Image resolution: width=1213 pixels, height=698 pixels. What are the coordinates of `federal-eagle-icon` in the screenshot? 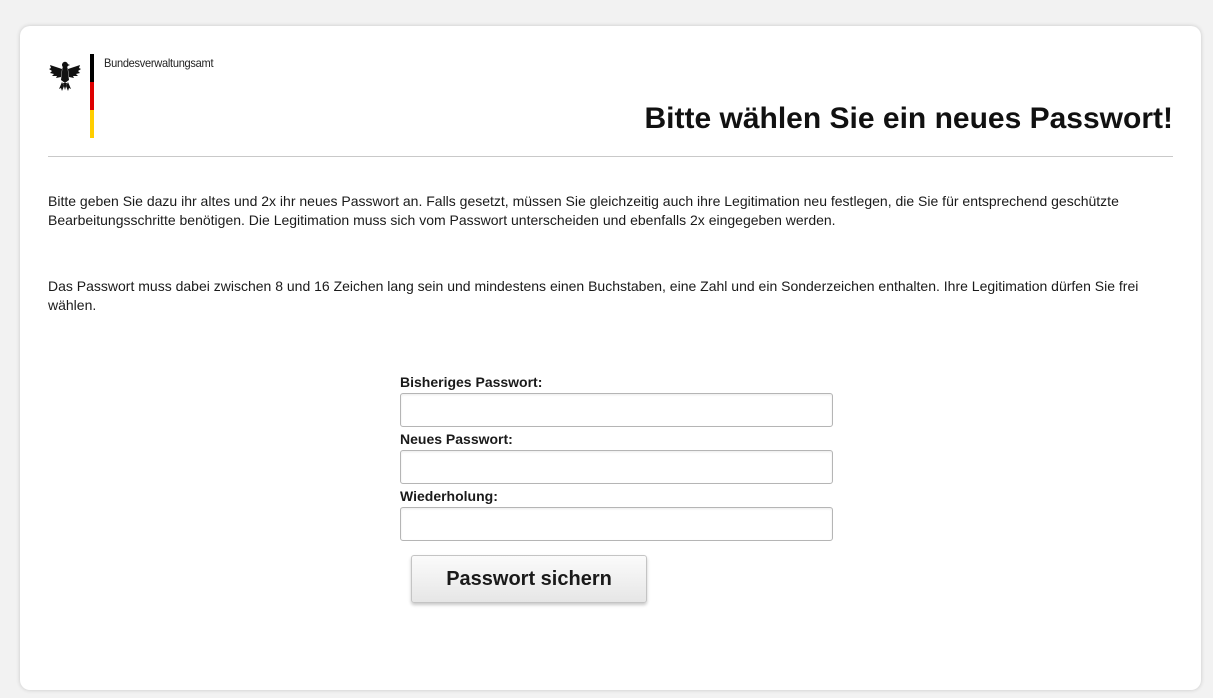 It's located at (65, 76).